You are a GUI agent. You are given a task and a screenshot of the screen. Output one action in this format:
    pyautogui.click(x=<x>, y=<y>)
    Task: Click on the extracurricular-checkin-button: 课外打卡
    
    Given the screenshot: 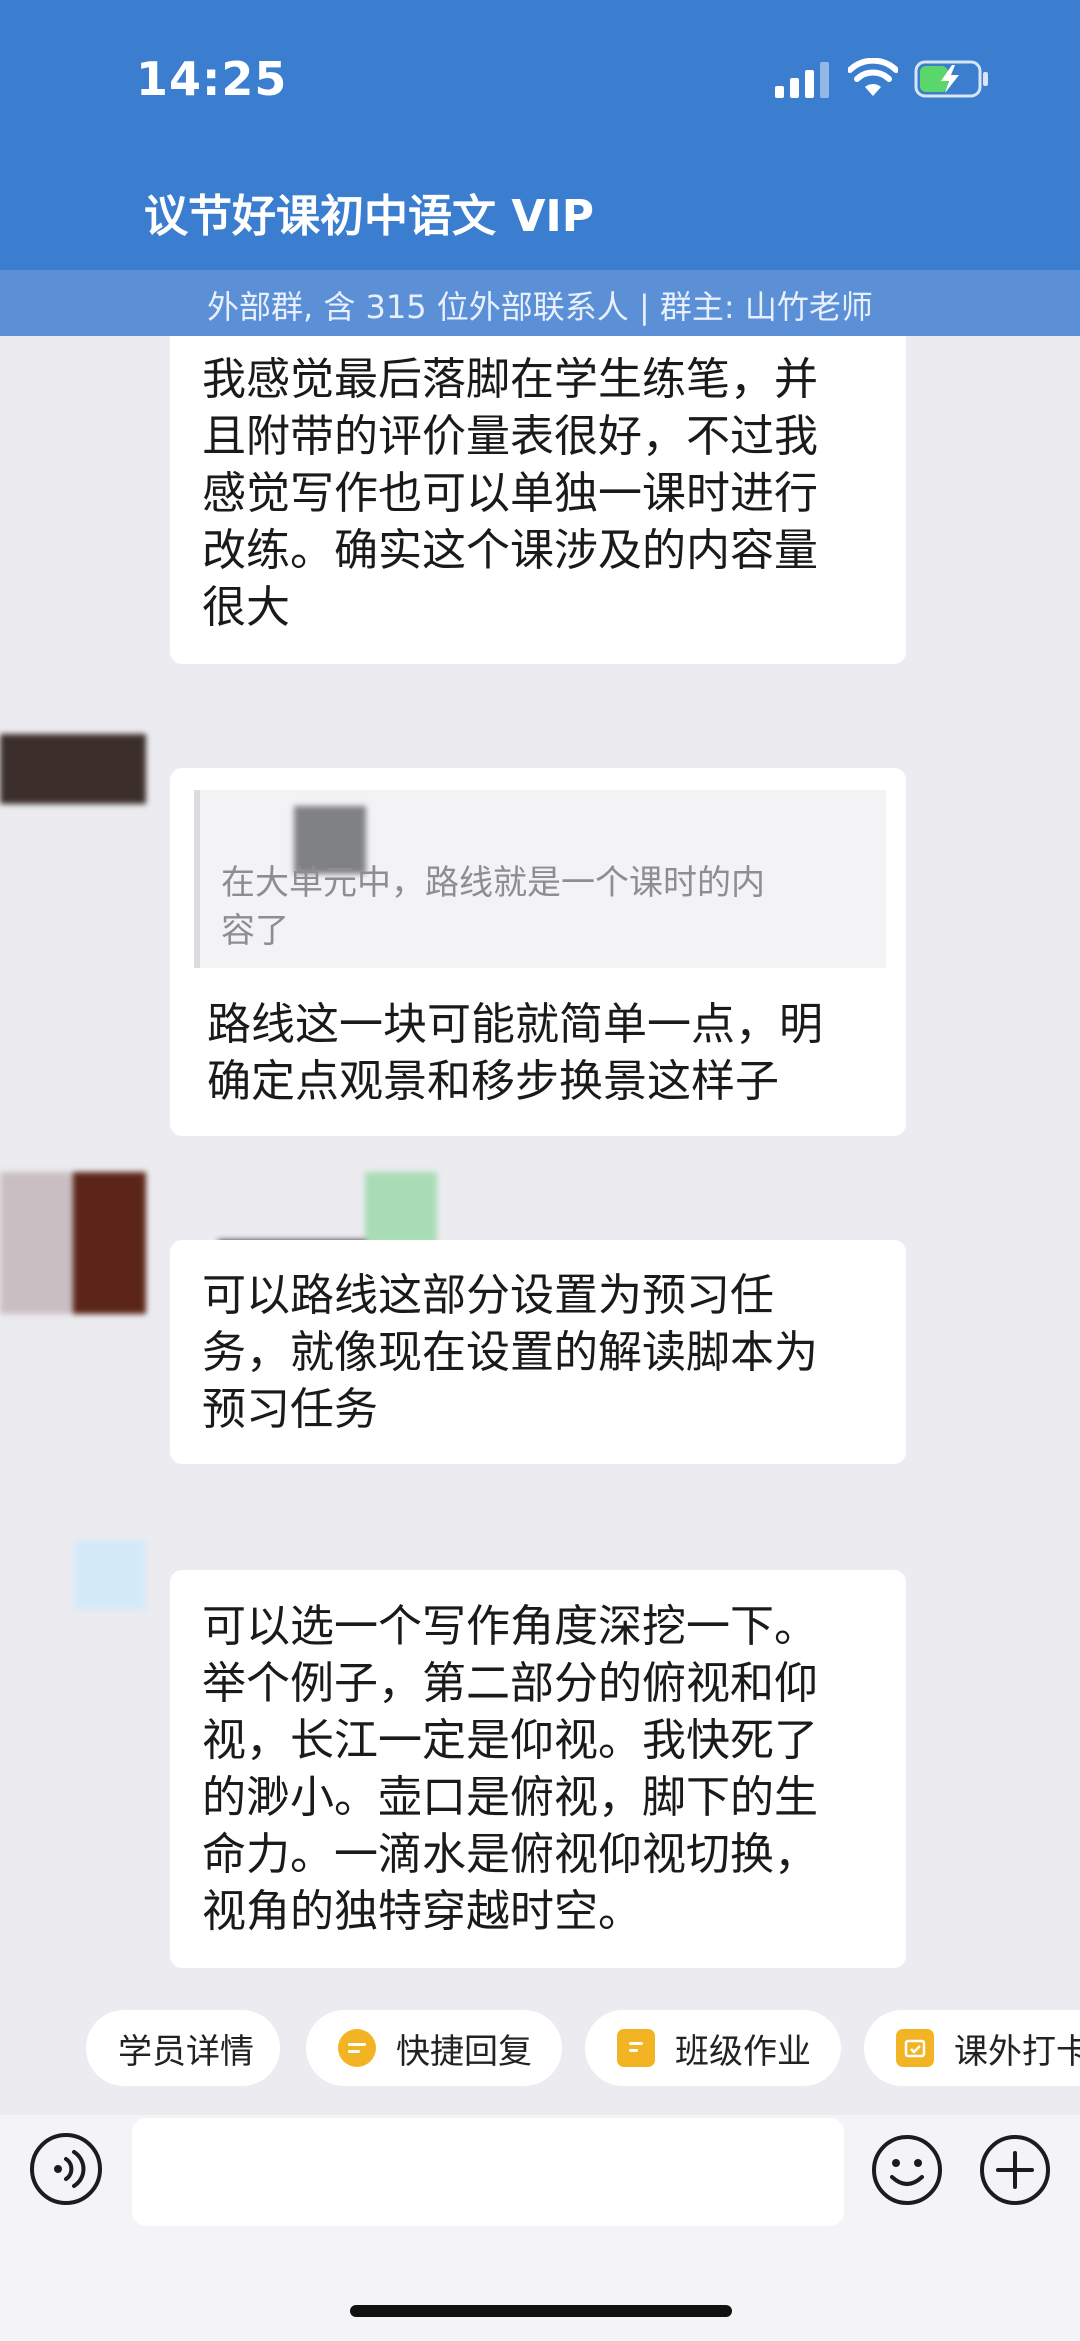 What is the action you would take?
    pyautogui.click(x=972, y=2048)
    